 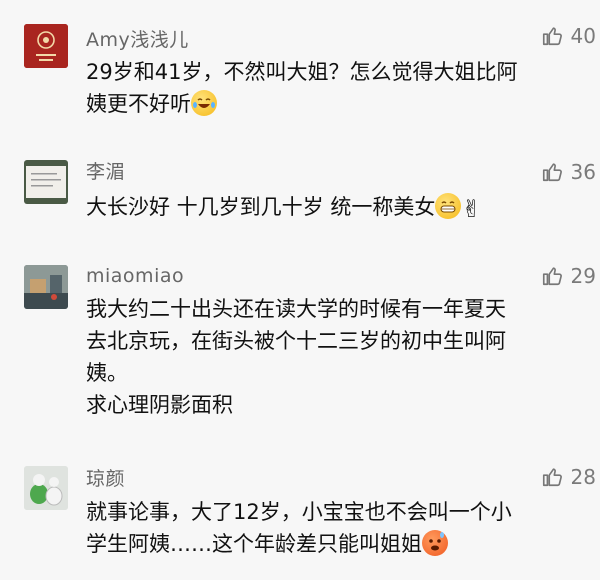 What do you see at coordinates (568, 477) in the screenshot?
I see `like-button: 28` at bounding box center [568, 477].